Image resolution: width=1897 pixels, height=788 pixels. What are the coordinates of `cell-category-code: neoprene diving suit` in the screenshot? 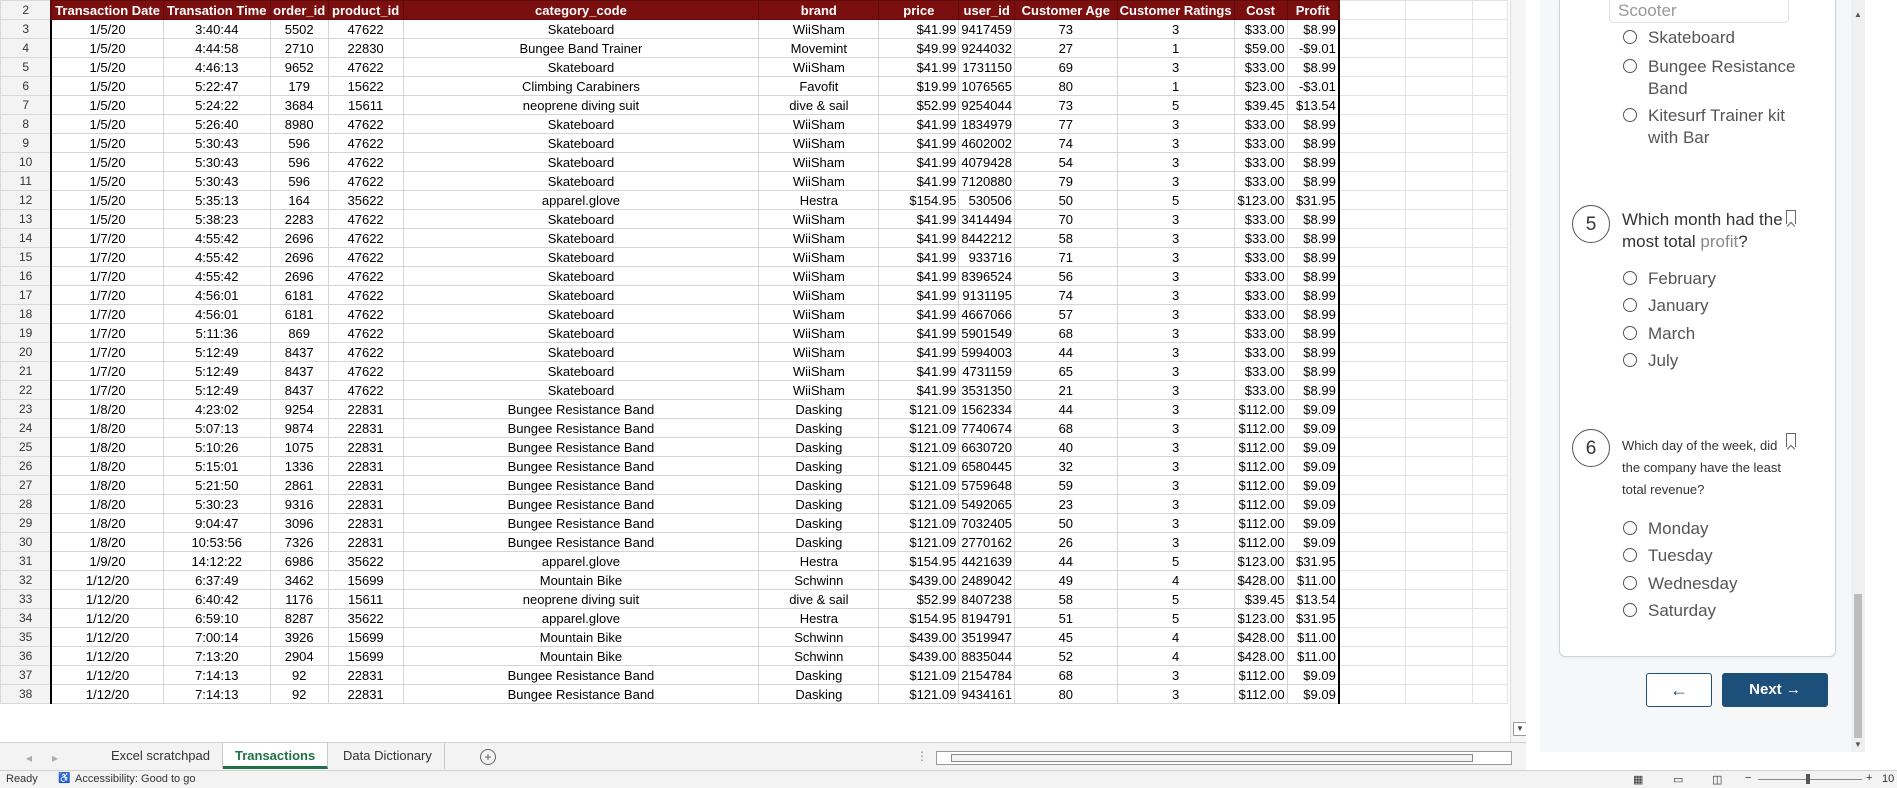 It's located at (581, 105).